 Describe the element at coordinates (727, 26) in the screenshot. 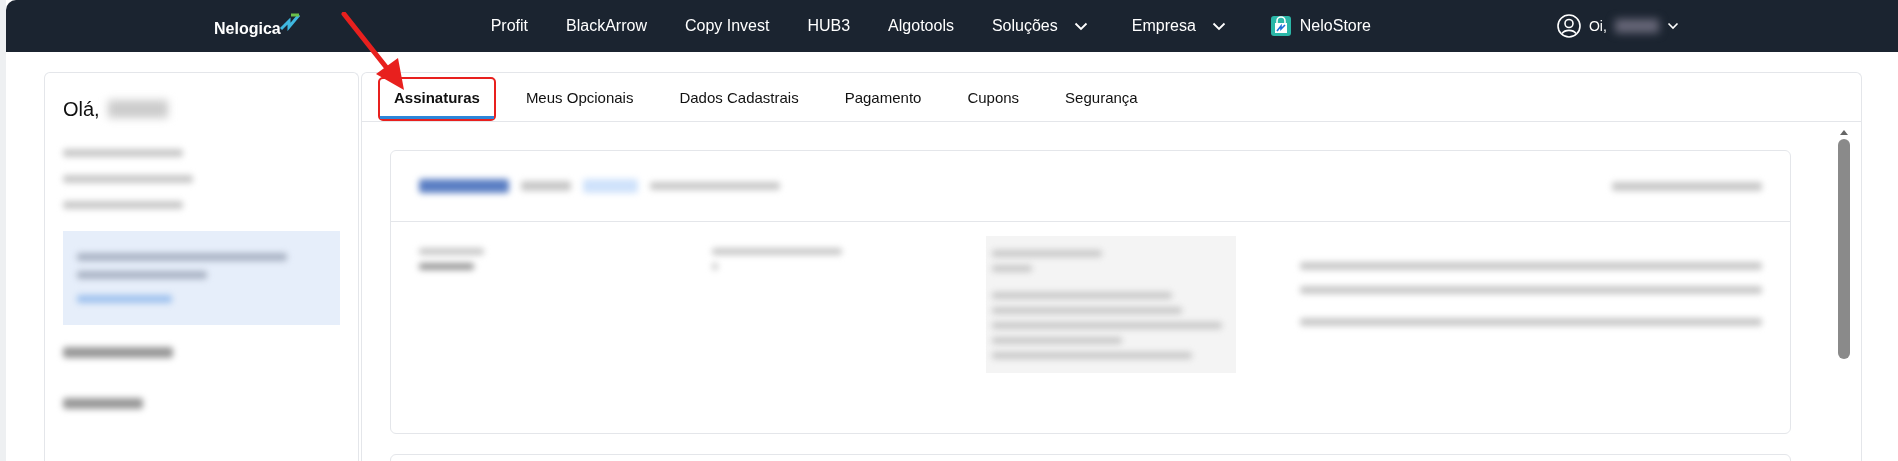

I see `nav-link: Copy Invest` at that location.